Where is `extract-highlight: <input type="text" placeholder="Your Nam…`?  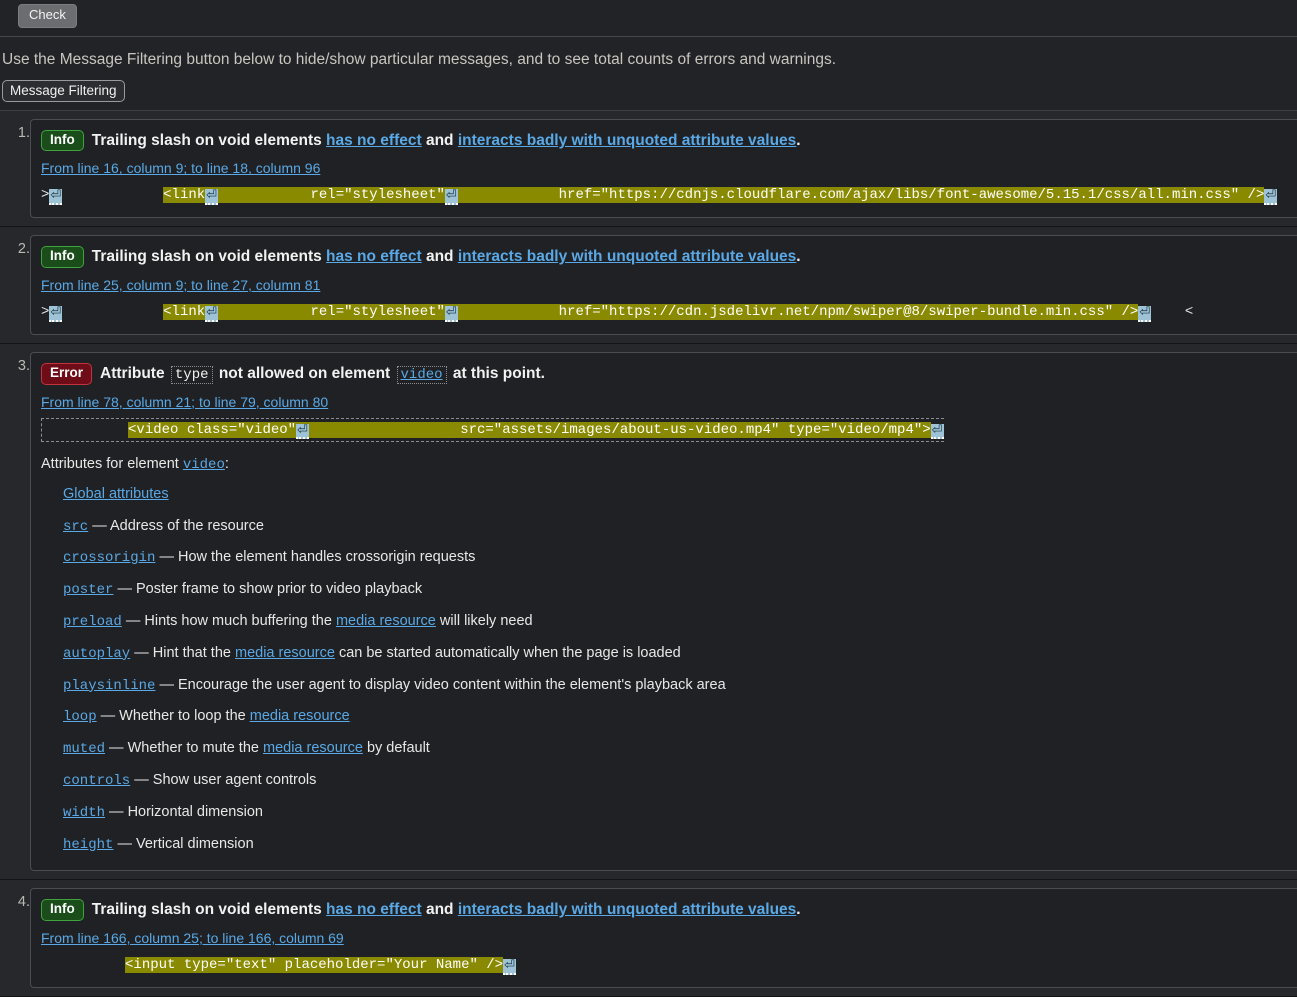 extract-highlight: <input type="text" placeholder="Your Nam… is located at coordinates (314, 965).